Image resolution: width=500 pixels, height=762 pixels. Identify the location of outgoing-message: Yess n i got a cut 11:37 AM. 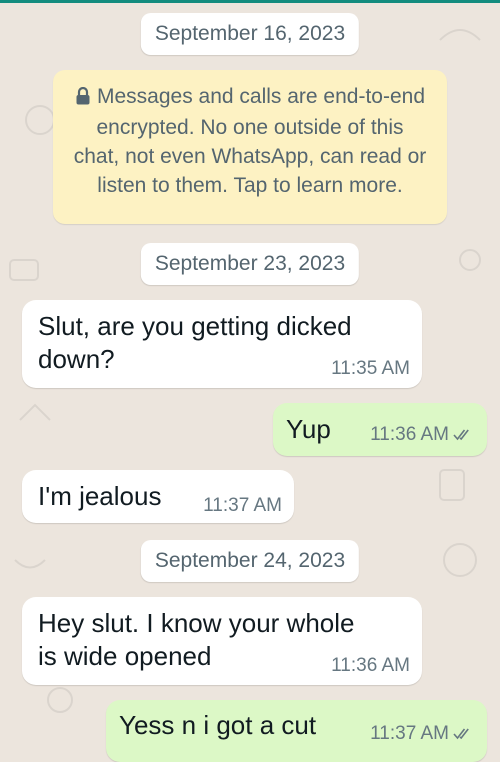
(296, 731).